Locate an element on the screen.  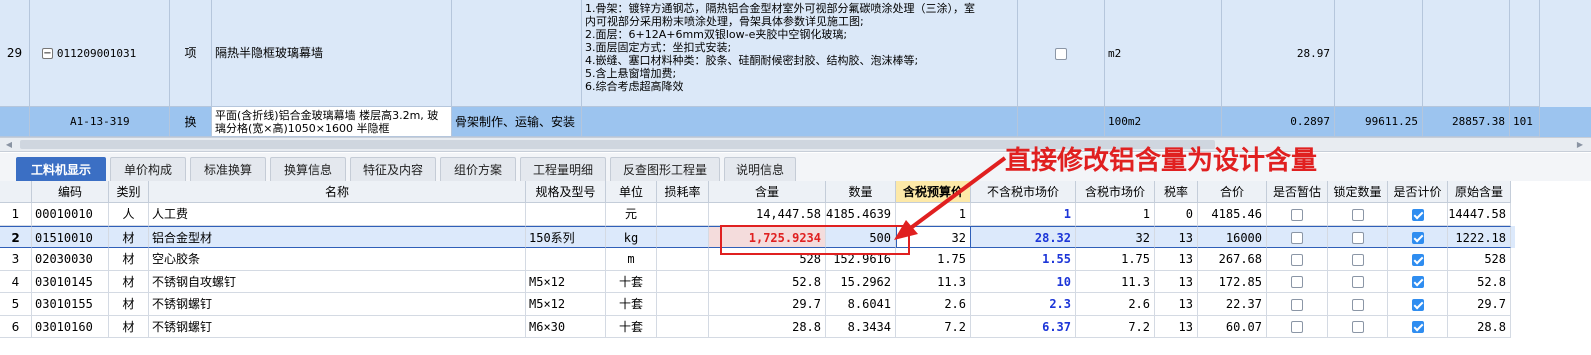
item-quantity: 28.97 is located at coordinates (1278, 53).